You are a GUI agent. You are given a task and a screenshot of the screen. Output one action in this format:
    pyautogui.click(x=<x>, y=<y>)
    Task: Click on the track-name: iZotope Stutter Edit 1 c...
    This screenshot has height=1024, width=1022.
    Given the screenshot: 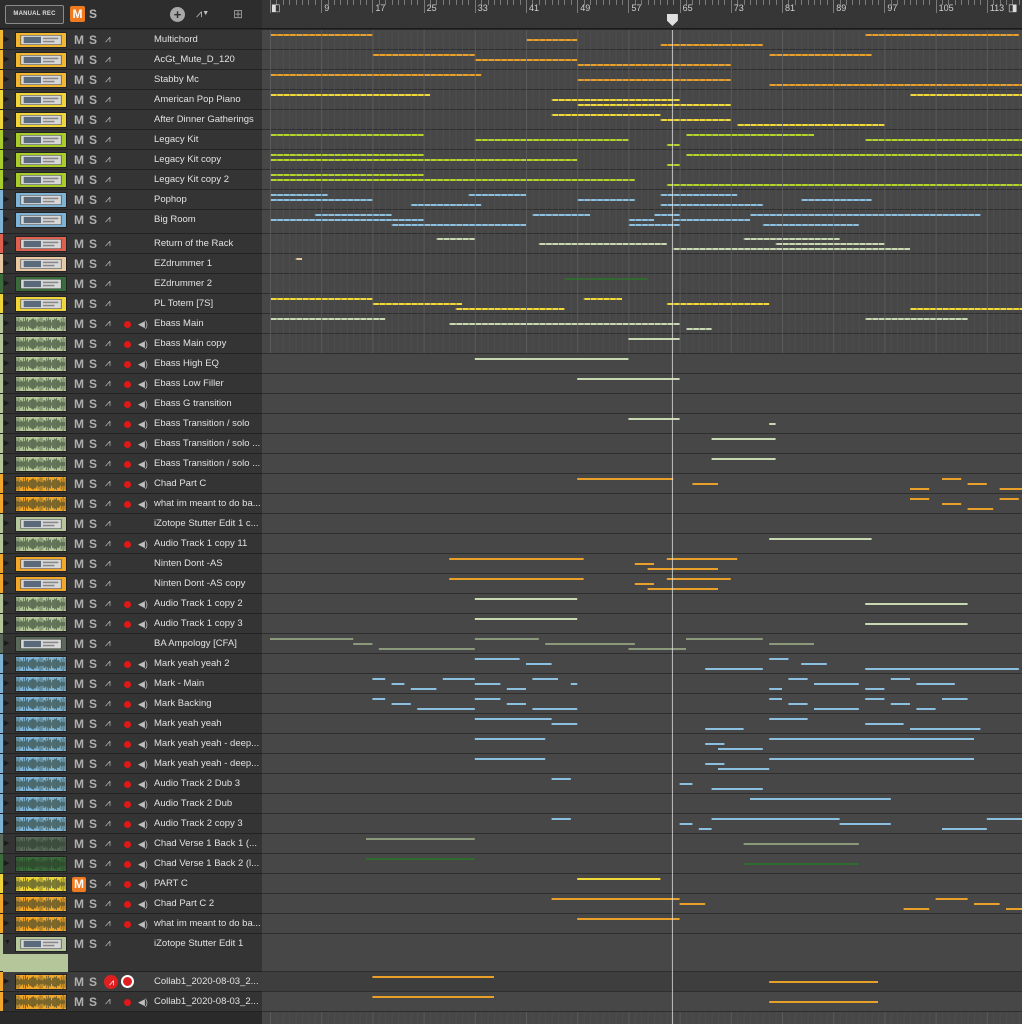 What is the action you would take?
    pyautogui.click(x=207, y=523)
    